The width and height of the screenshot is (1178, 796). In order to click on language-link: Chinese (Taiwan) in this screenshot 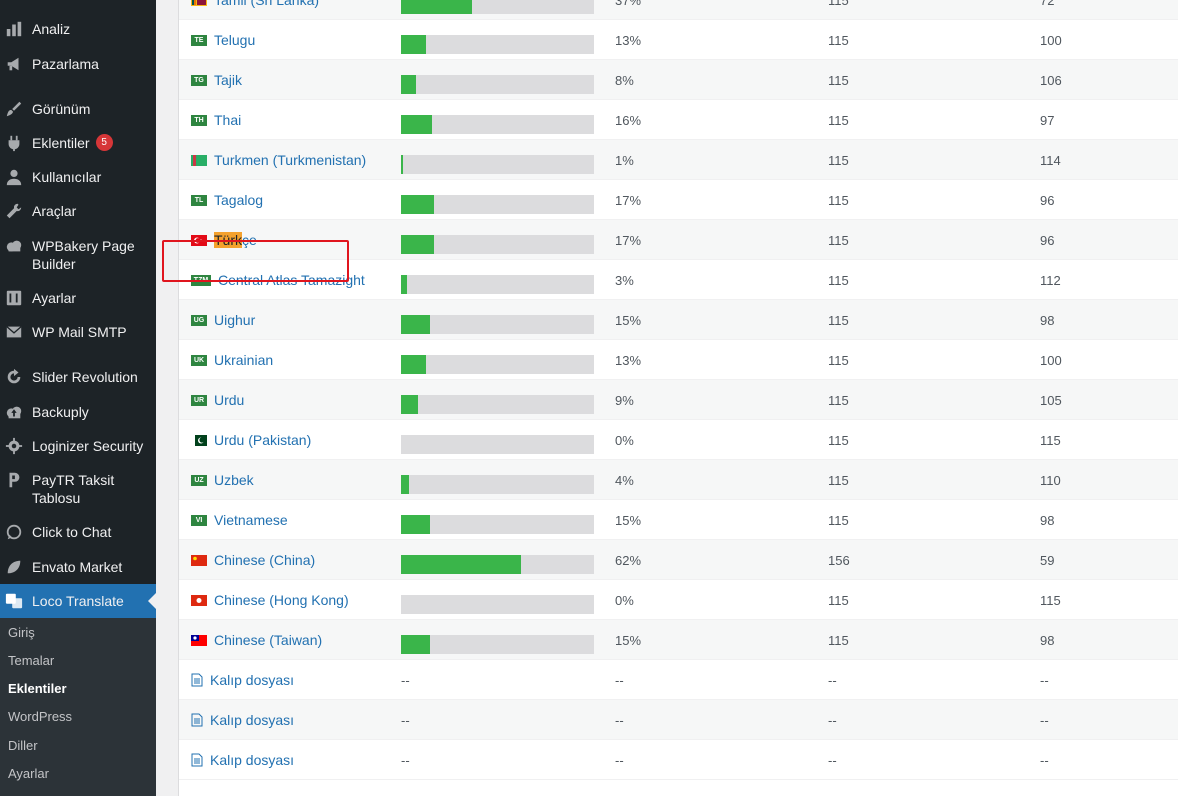, I will do `click(256, 640)`.